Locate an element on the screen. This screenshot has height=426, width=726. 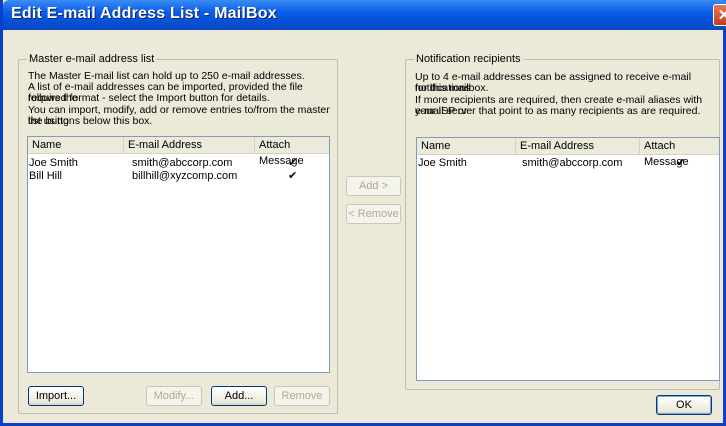
title-bar: Edit E-mail Address List - MailBox ✕ is located at coordinates (364, 15).